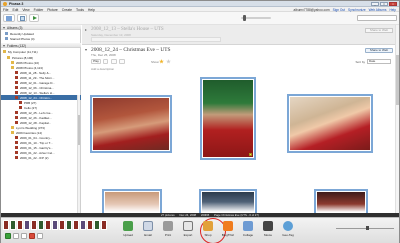  Describe the element at coordinates (379, 61) in the screenshot. I see `sort-select: Date` at that location.